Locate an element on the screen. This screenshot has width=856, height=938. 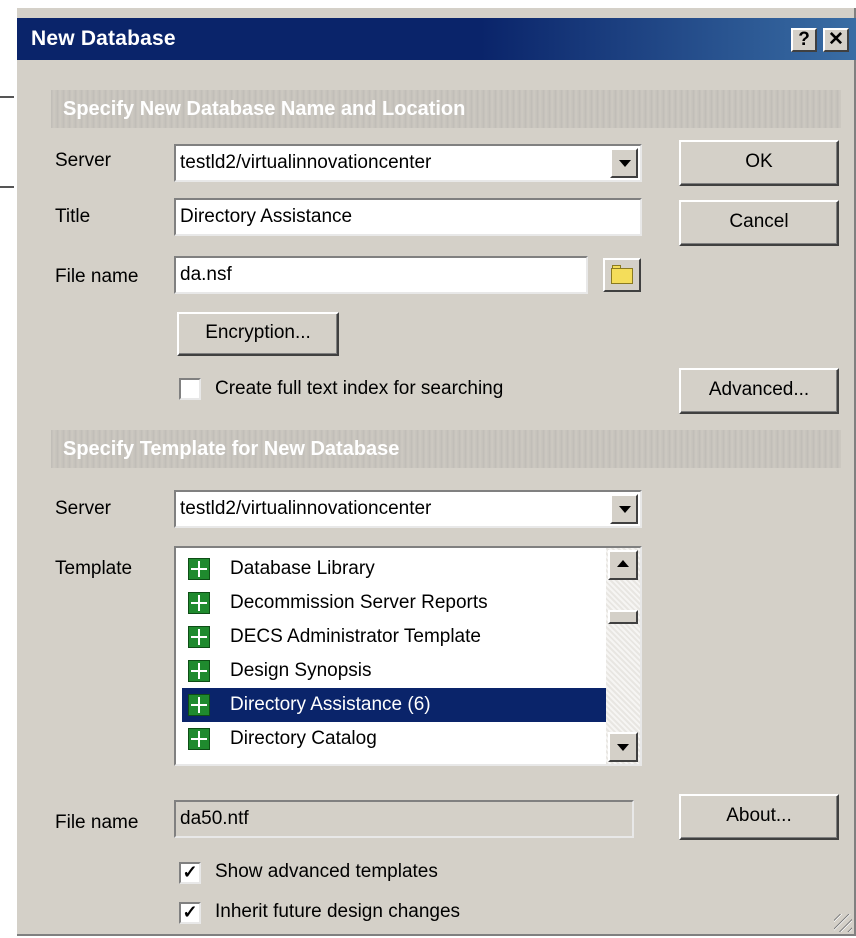
browse-folder-button is located at coordinates (622, 275).